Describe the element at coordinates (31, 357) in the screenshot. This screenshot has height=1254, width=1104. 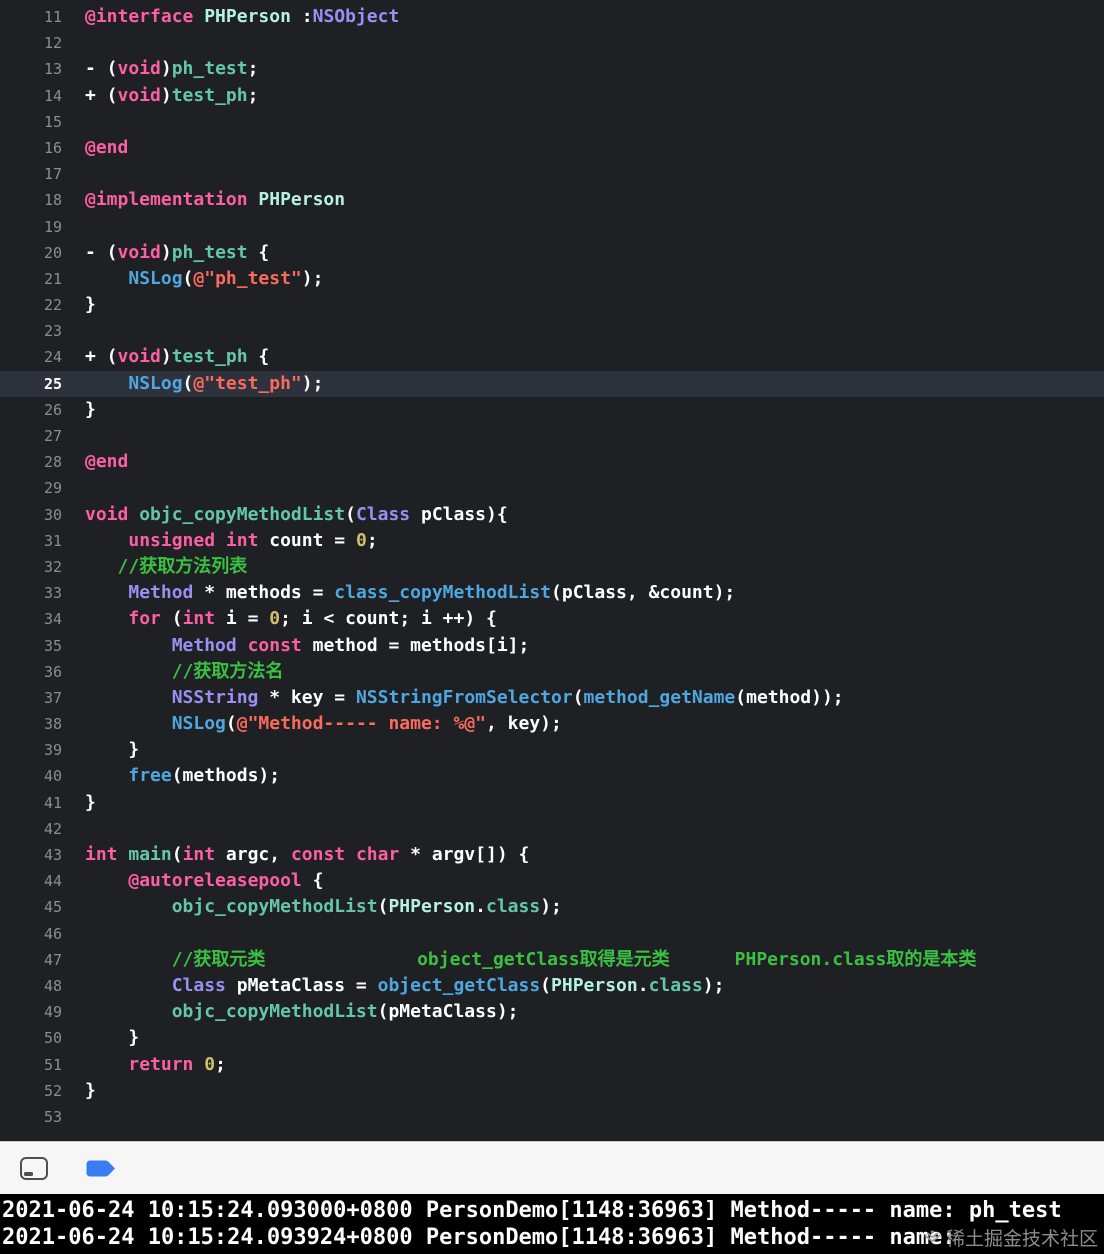
I see `line-number: 24` at that location.